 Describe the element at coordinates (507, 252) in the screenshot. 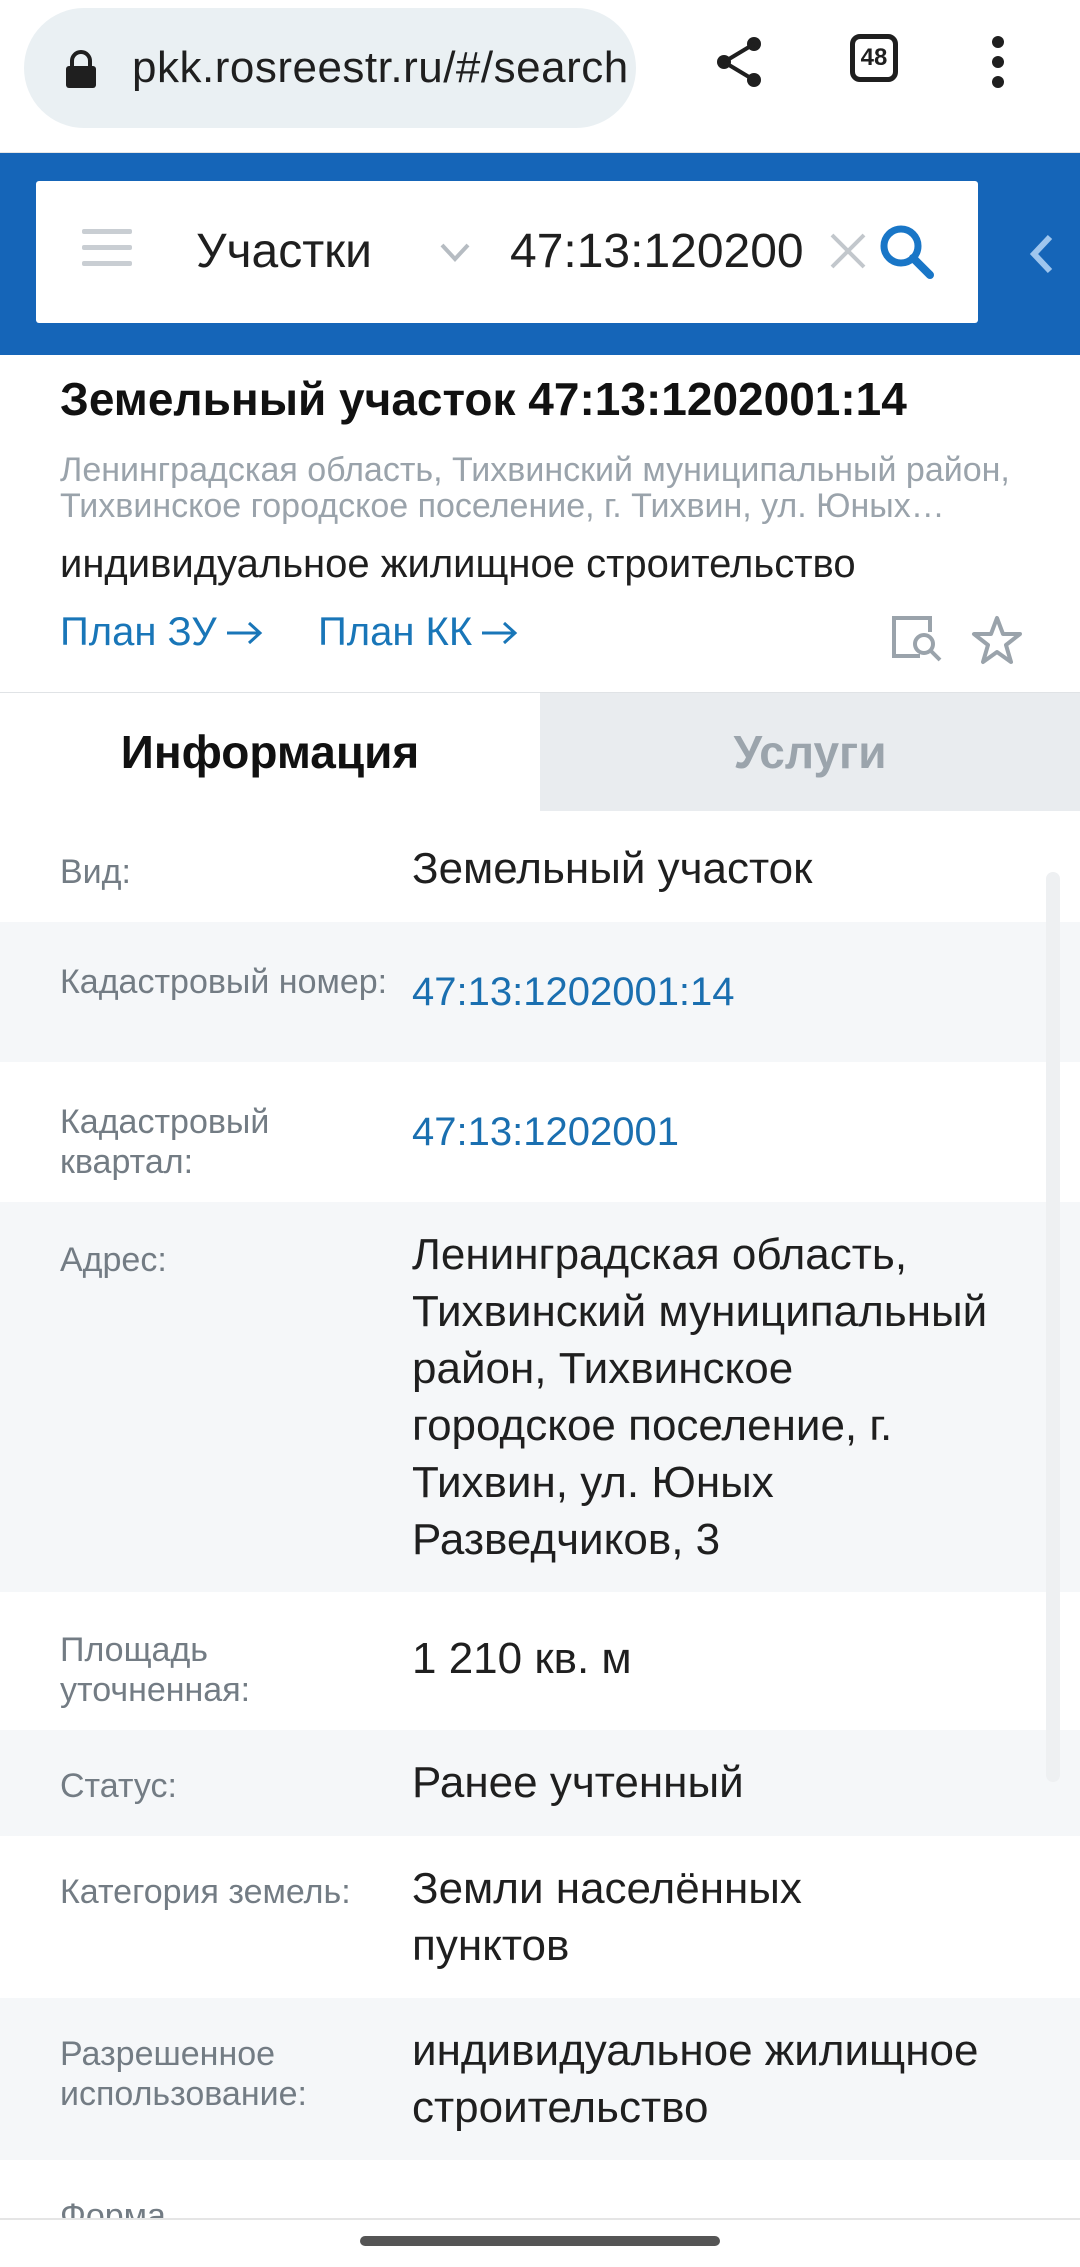

I see `search-box: Участки 47:13:1202001:14` at that location.